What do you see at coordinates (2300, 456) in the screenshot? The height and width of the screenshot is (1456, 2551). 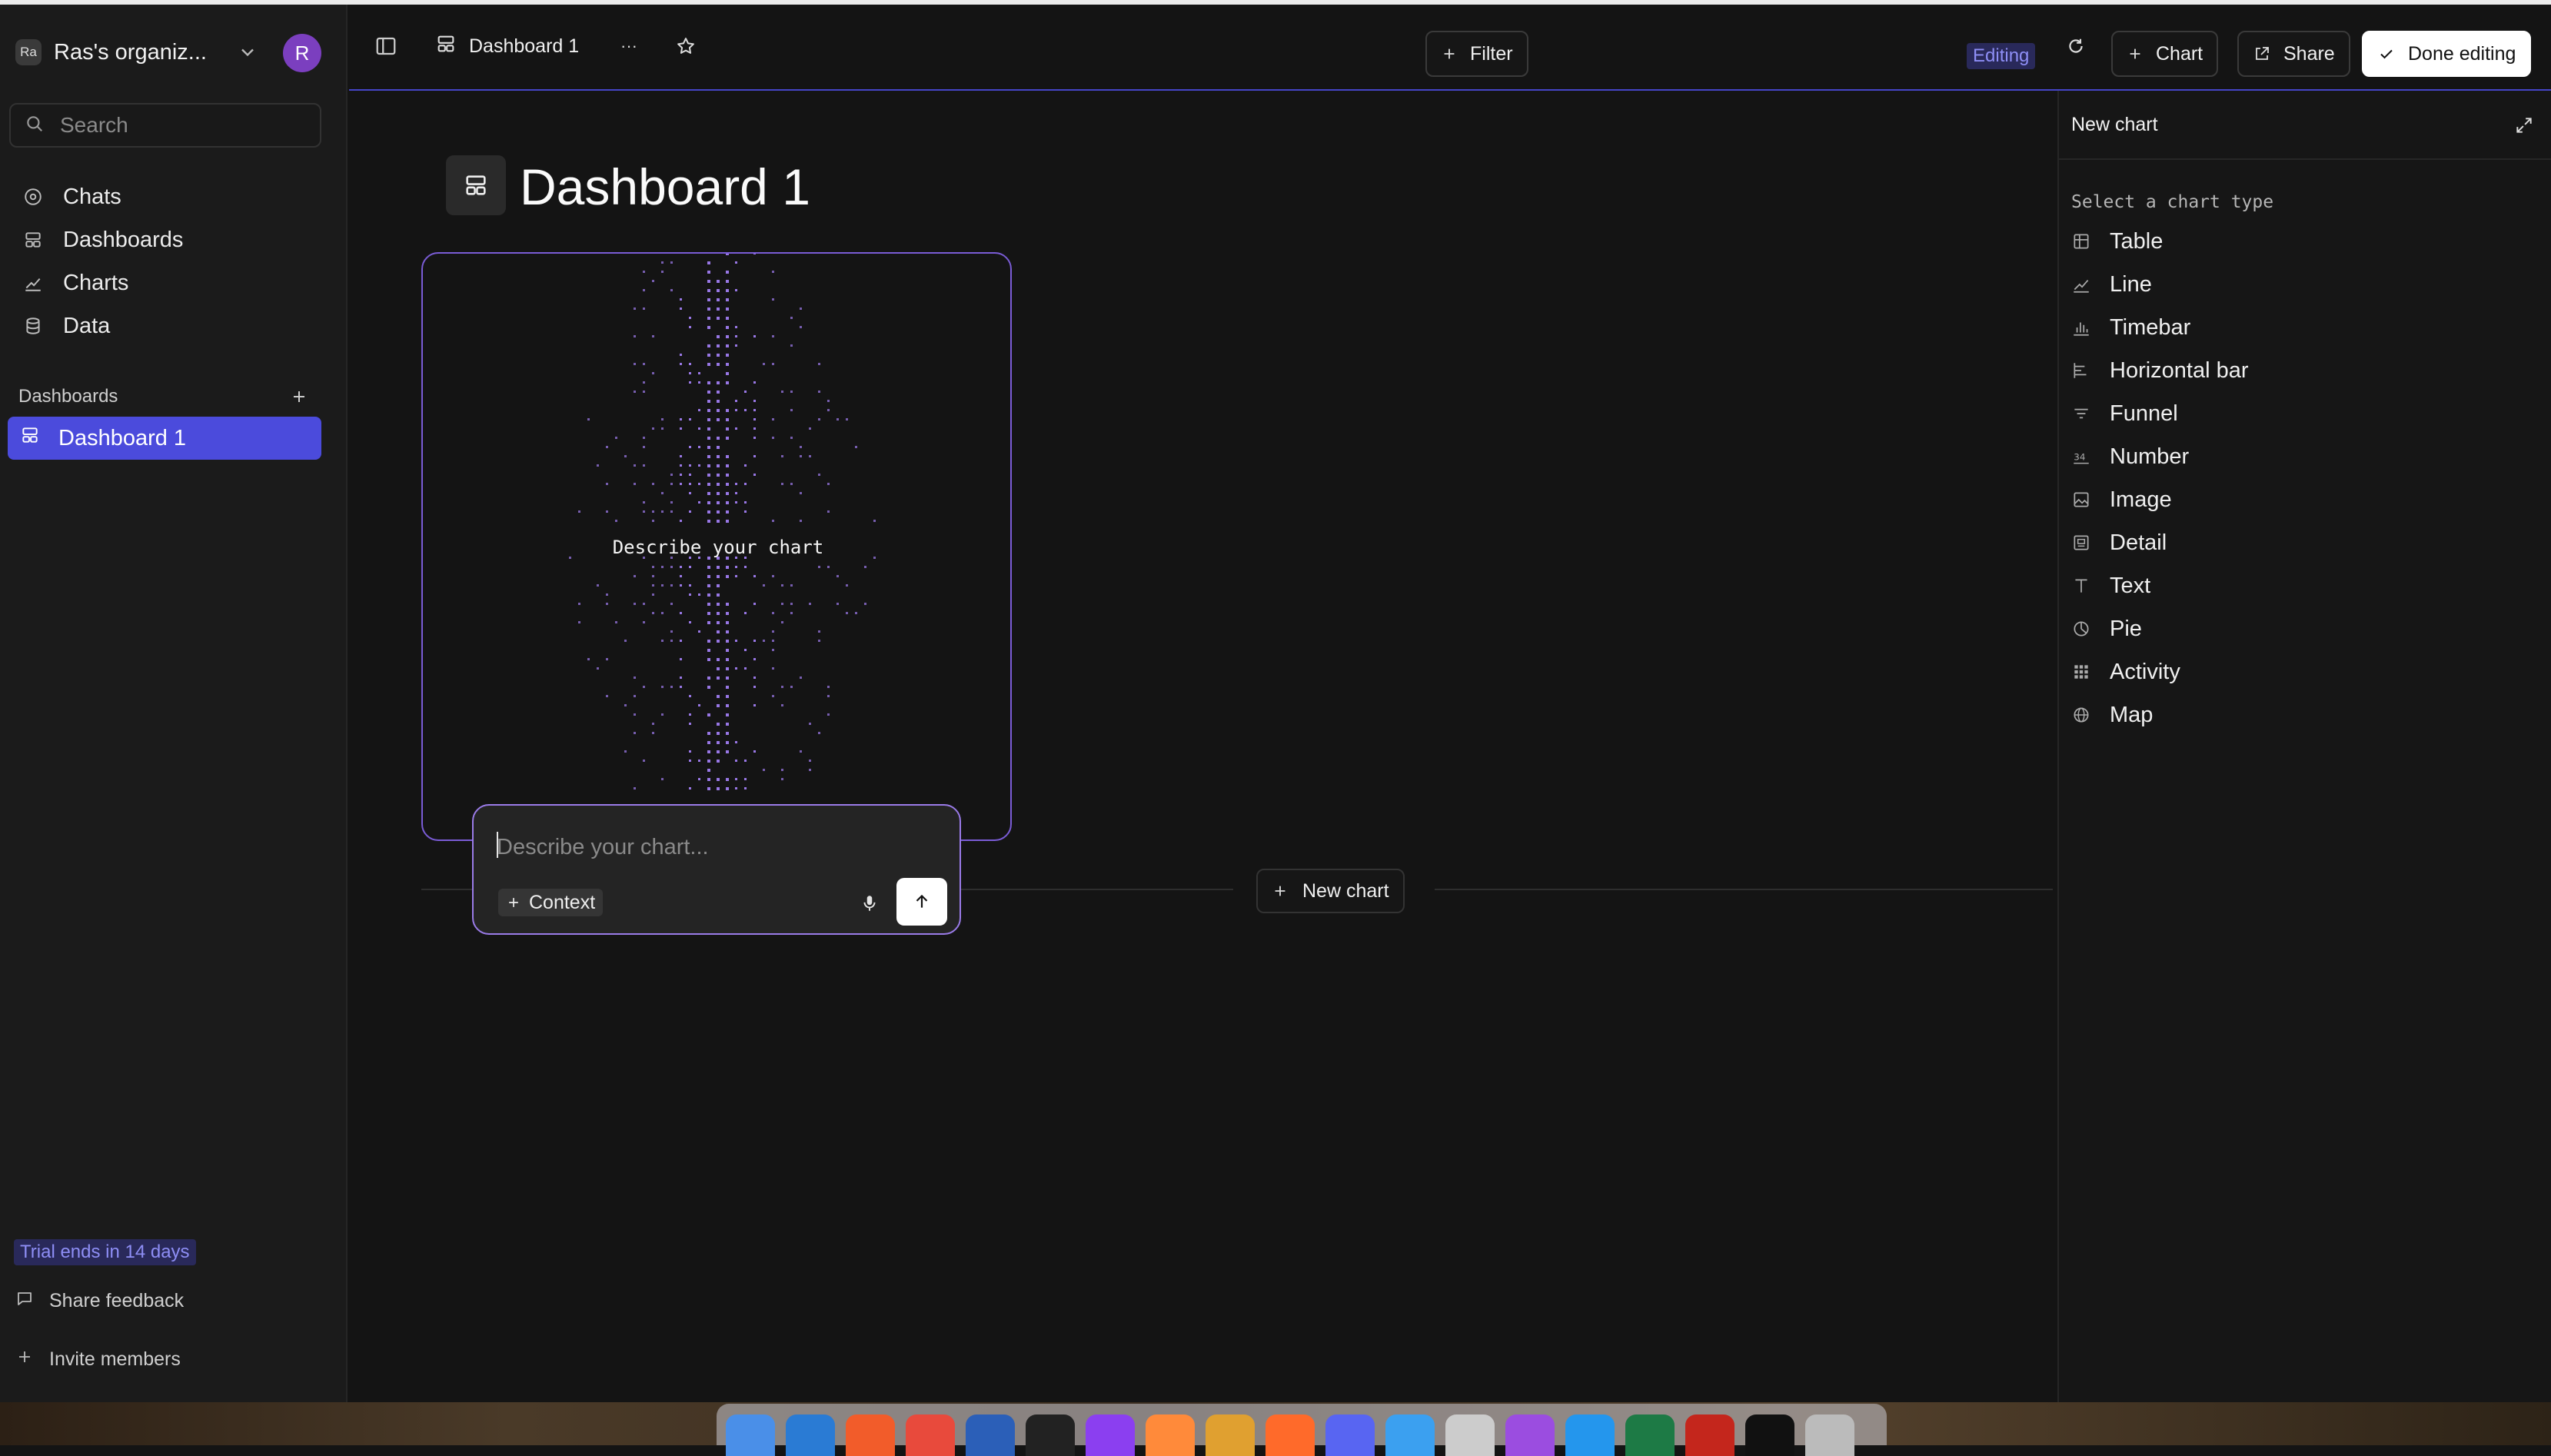 I see `chart-type-number: 34 Number` at bounding box center [2300, 456].